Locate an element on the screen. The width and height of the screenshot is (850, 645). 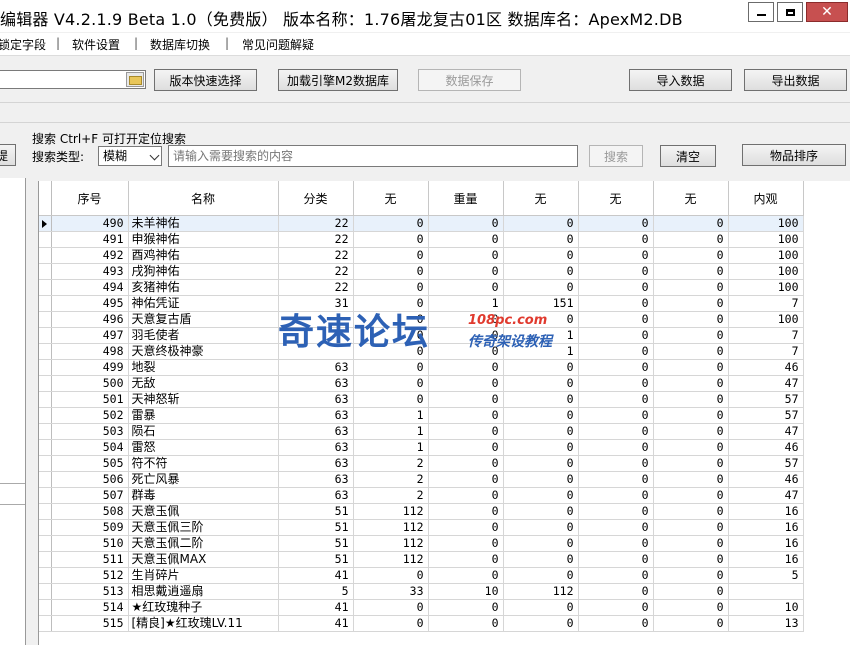
cell-name: [精良]★红玫瑰LV.11 is located at coordinates (203, 623).